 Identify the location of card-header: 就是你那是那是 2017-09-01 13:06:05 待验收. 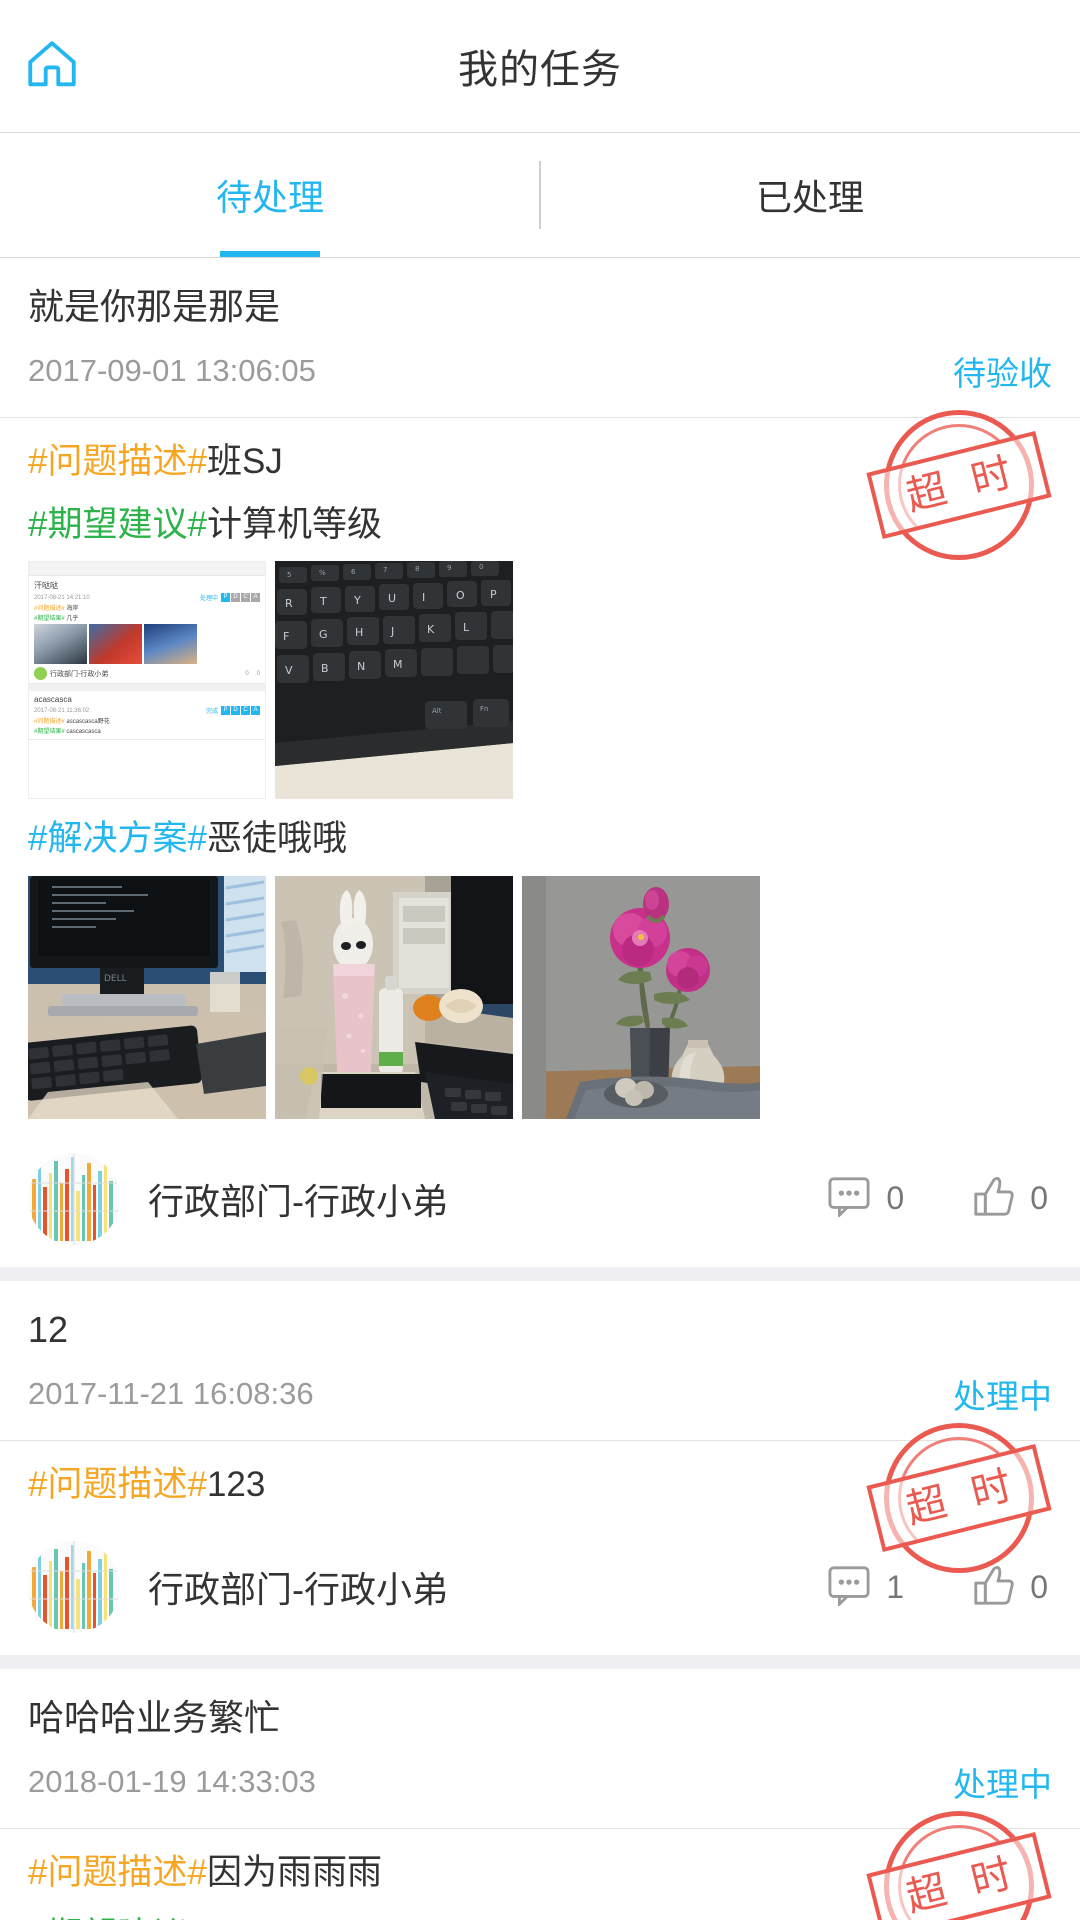
(540, 338).